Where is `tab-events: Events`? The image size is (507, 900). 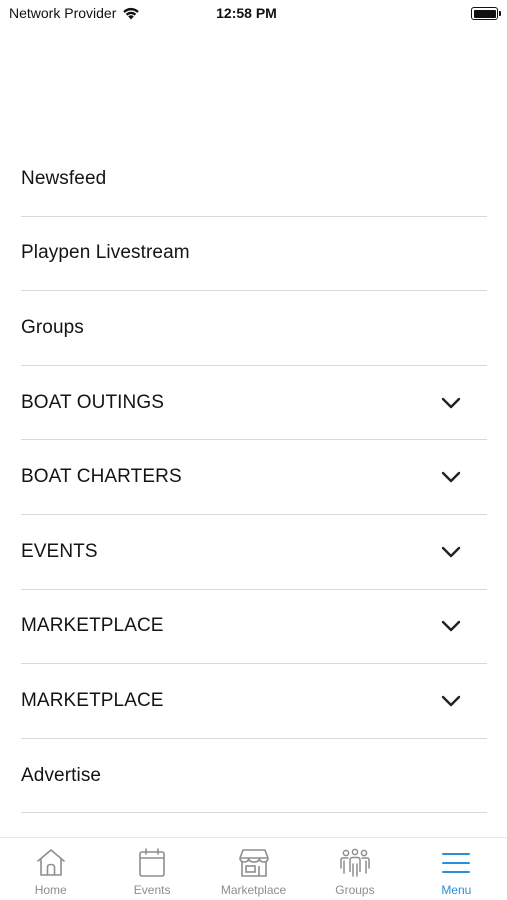
tab-events: Events is located at coordinates (151, 869).